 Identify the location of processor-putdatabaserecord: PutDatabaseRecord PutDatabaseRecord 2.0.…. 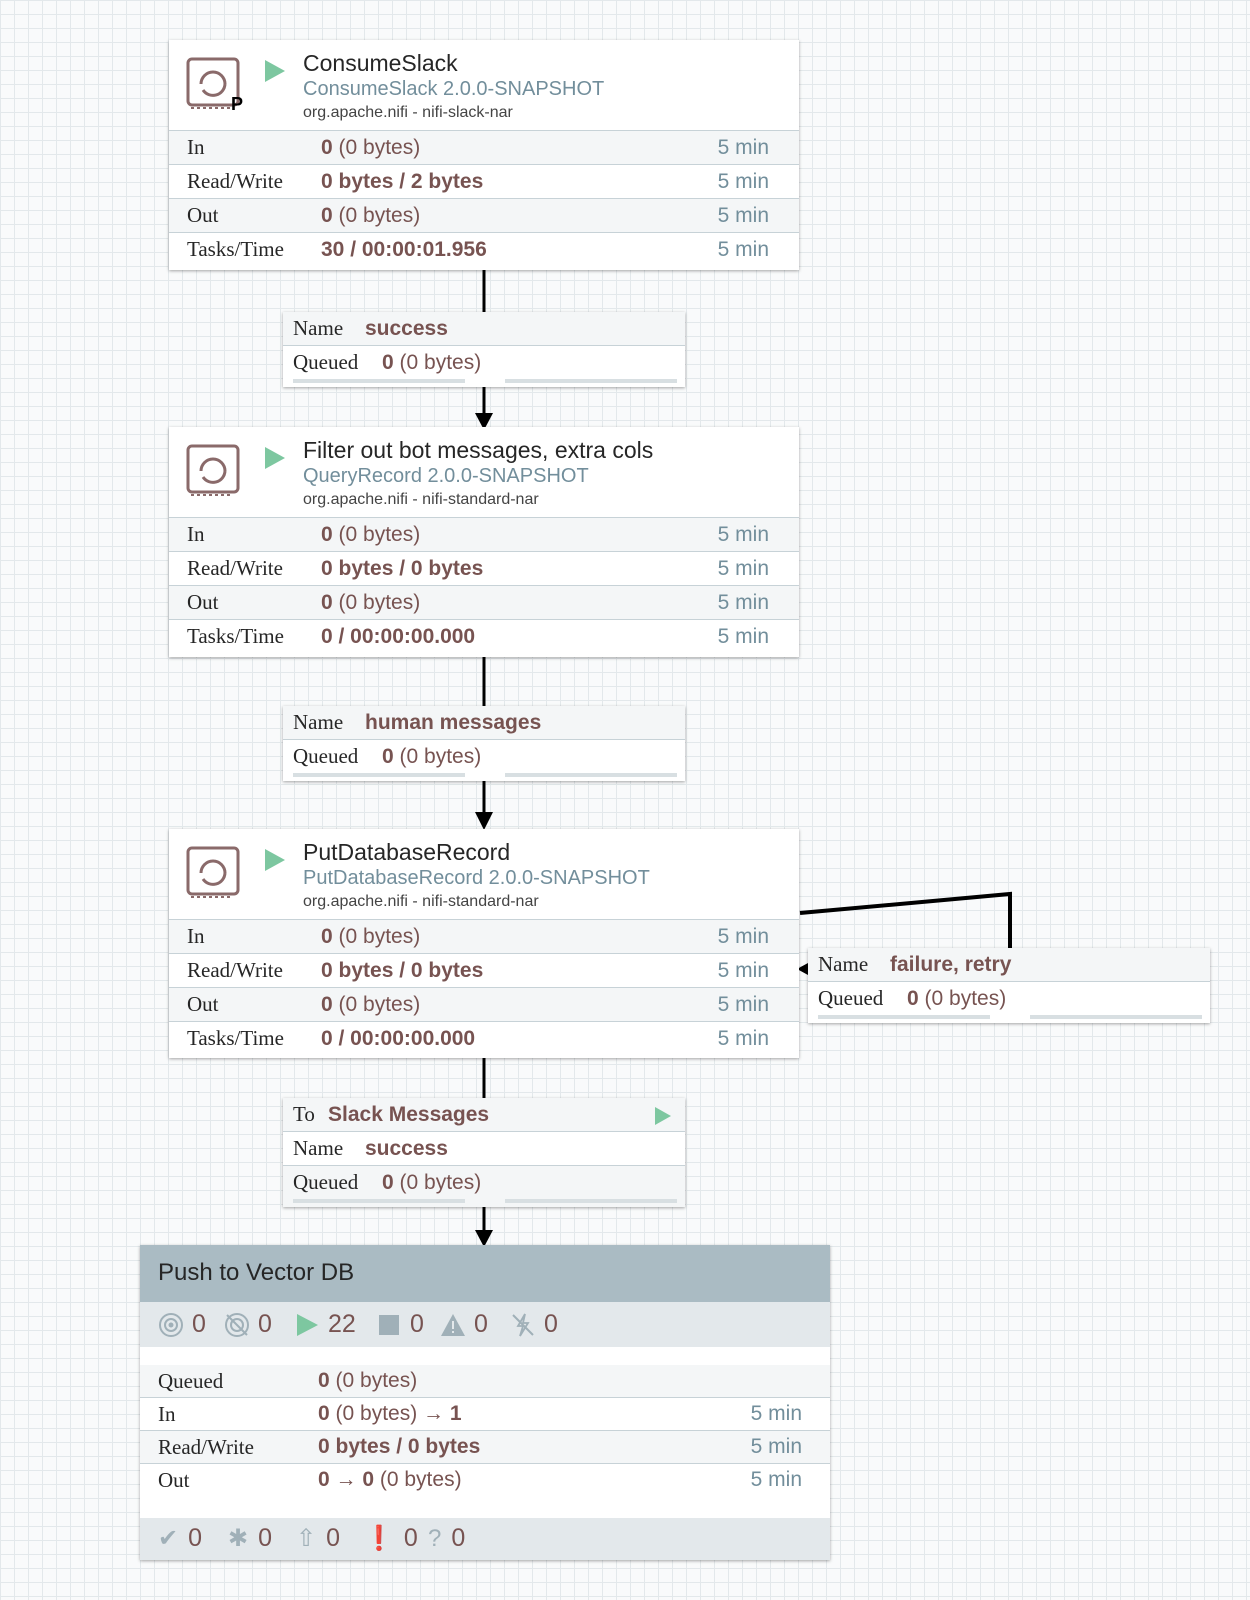
(484, 943).